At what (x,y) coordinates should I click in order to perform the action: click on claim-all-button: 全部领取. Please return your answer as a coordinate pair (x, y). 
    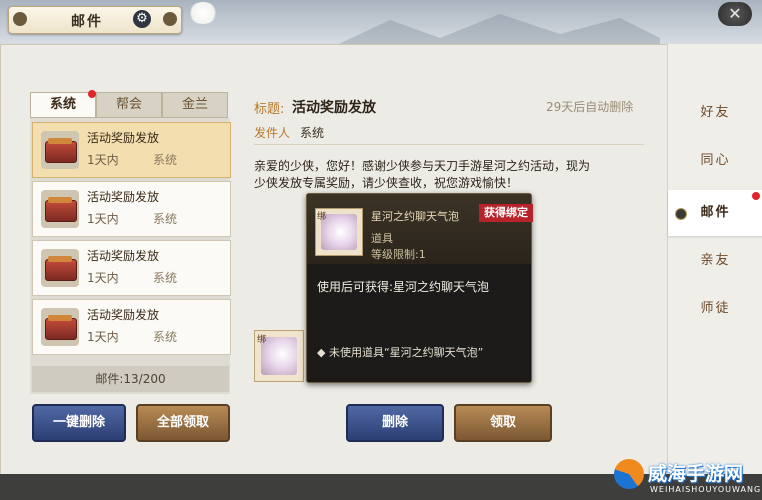
    Looking at the image, I should click on (183, 423).